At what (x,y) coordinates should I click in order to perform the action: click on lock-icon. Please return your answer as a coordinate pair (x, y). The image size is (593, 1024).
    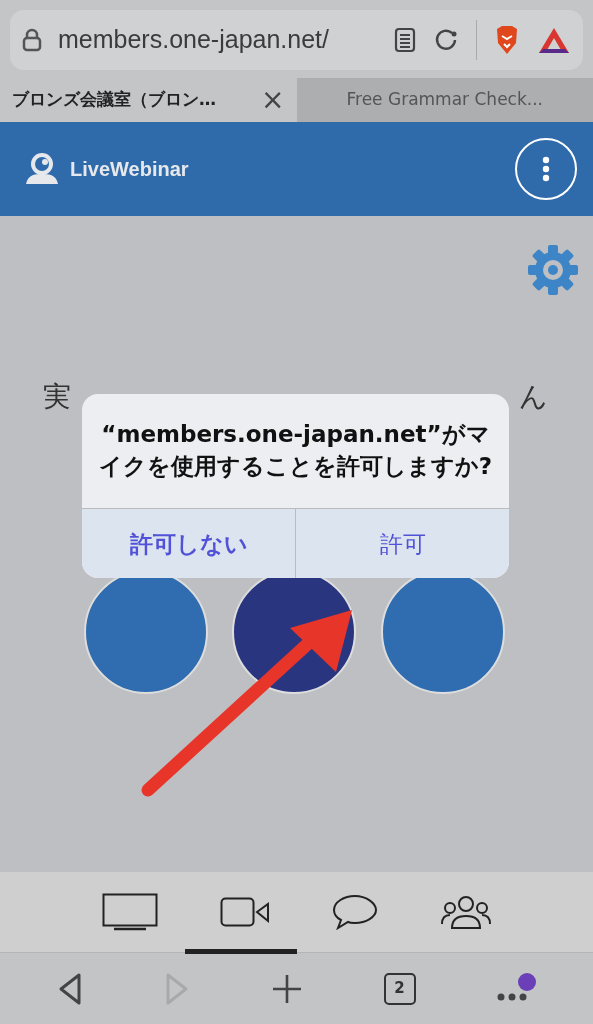
    Looking at the image, I should click on (32, 40).